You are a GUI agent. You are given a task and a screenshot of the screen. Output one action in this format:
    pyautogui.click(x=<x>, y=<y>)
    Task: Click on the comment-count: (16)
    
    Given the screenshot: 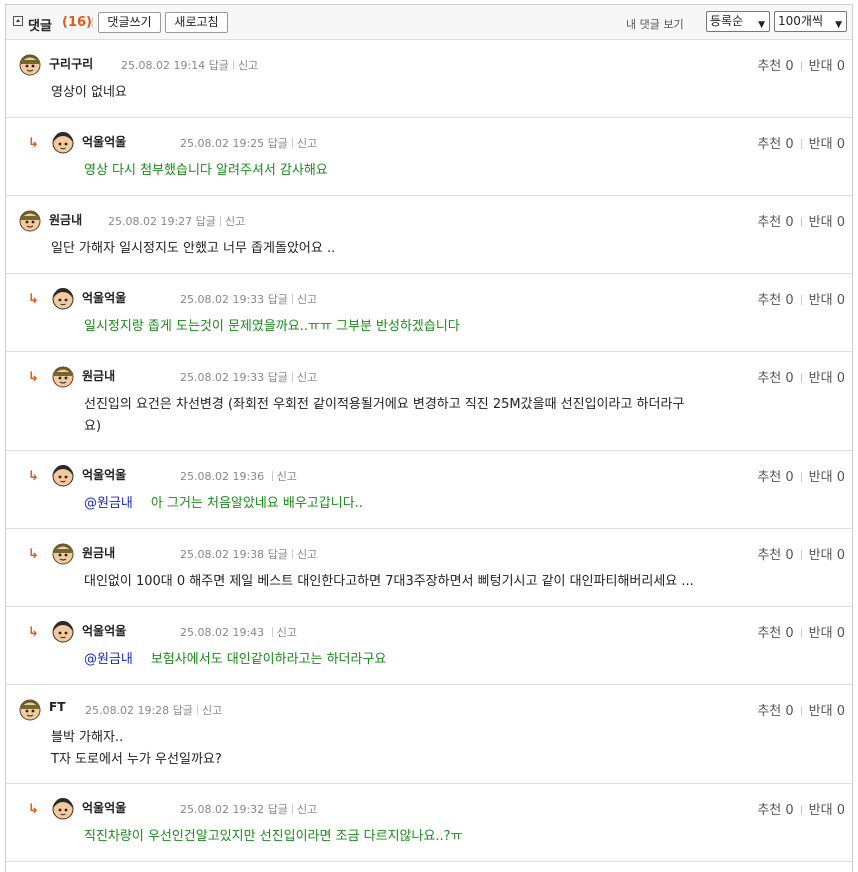 What is the action you would take?
    pyautogui.click(x=77, y=22)
    